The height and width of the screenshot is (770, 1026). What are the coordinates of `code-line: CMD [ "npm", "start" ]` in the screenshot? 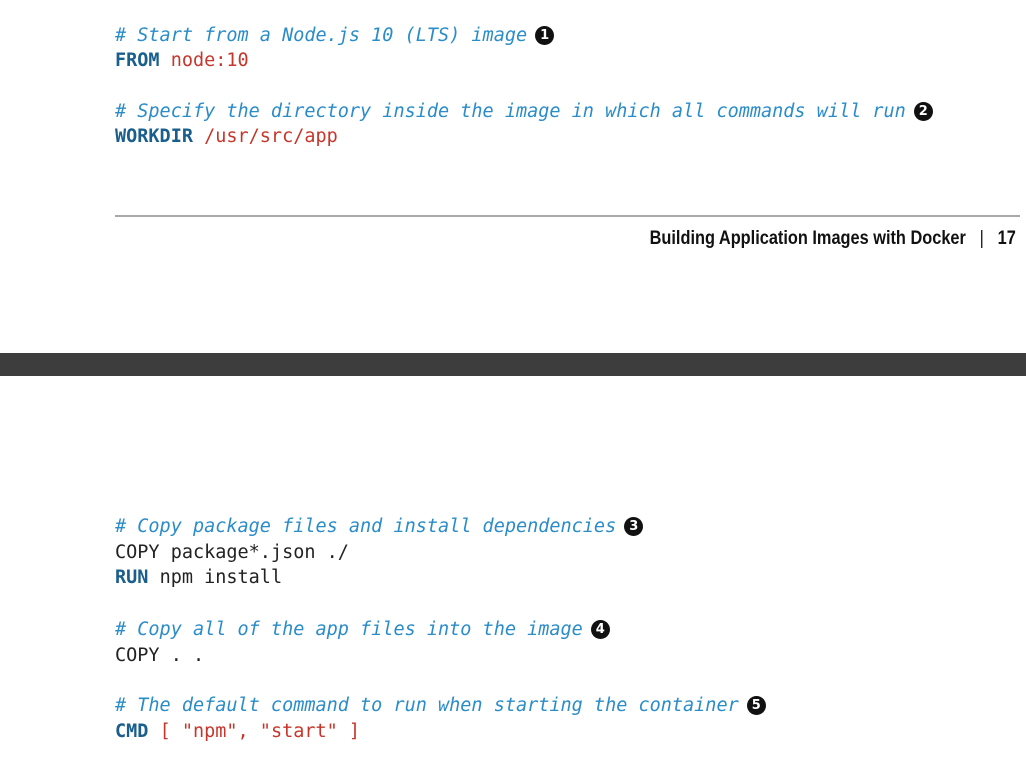 It's located at (237, 732).